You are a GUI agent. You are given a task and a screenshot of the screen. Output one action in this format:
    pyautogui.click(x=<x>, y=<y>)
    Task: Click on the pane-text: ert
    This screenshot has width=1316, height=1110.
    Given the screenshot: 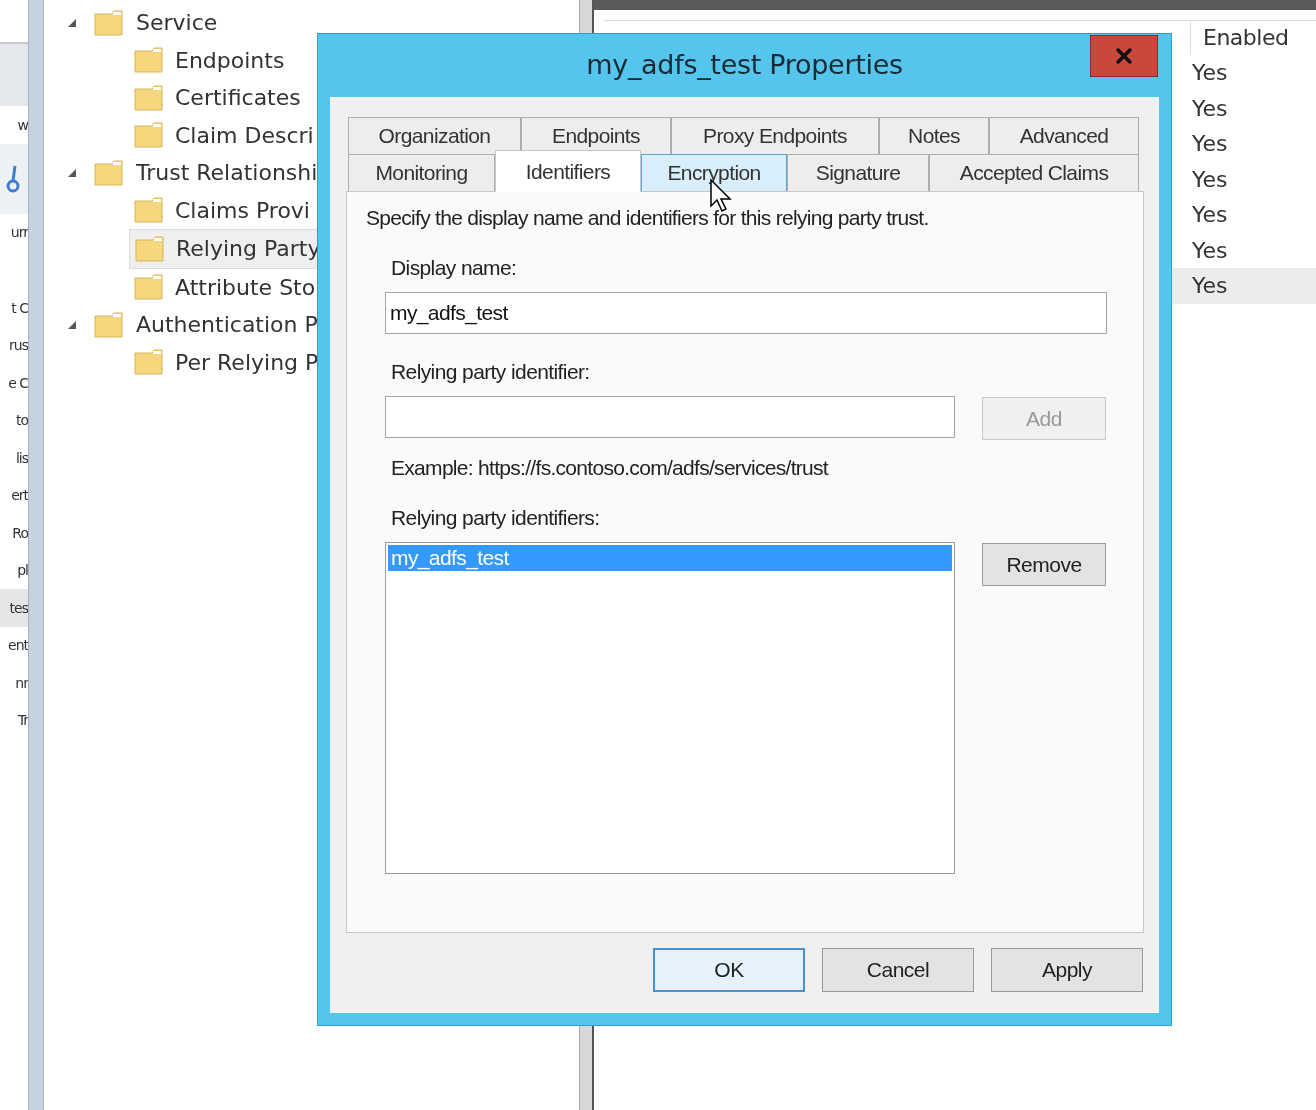 What is the action you would take?
    pyautogui.click(x=19, y=496)
    